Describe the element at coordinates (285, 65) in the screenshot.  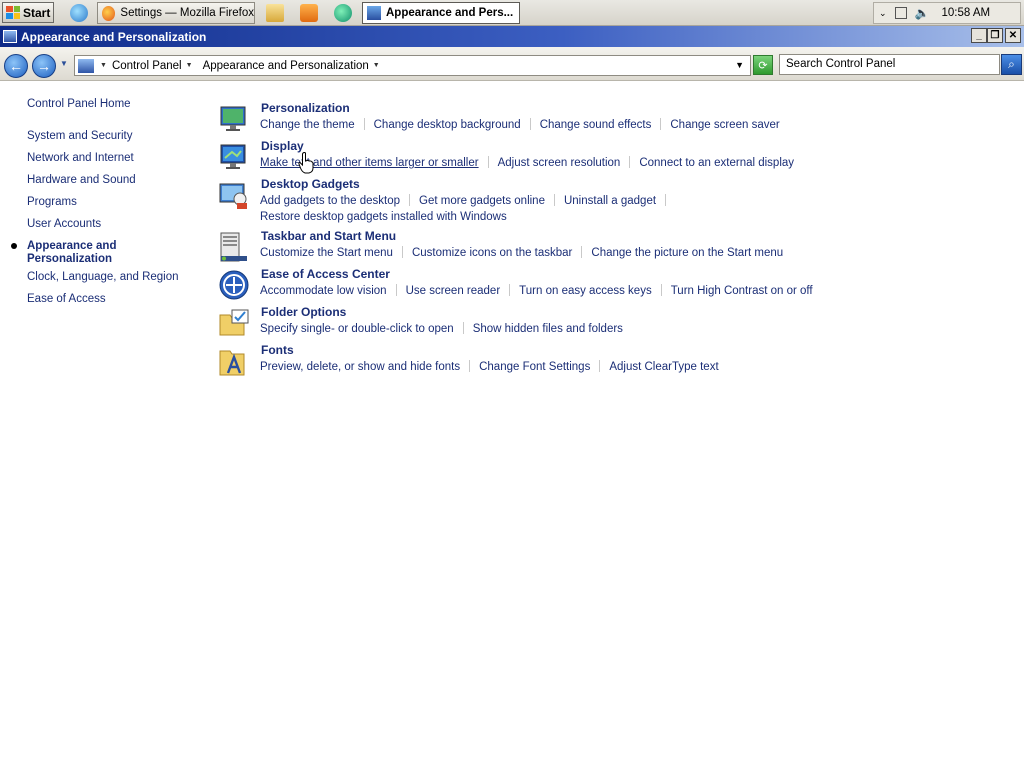
I see `breadcrumb-label: Appearance and Personalization` at that location.